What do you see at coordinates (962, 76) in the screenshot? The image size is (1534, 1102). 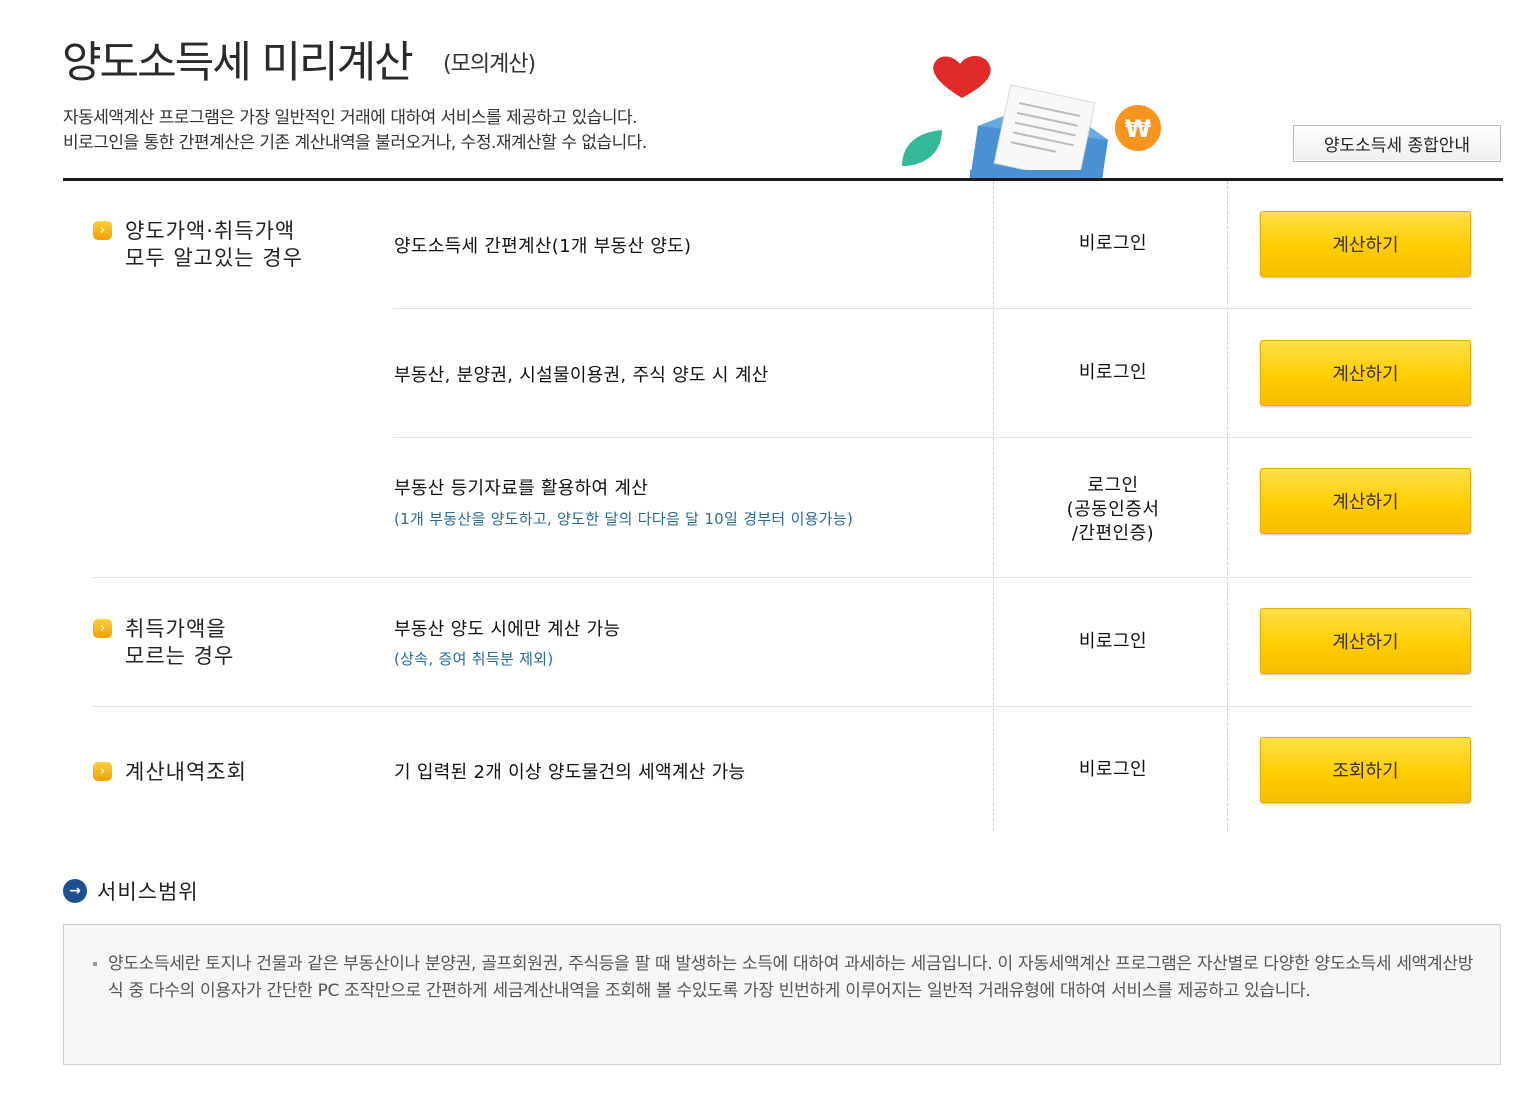 I see `heart-icon` at bounding box center [962, 76].